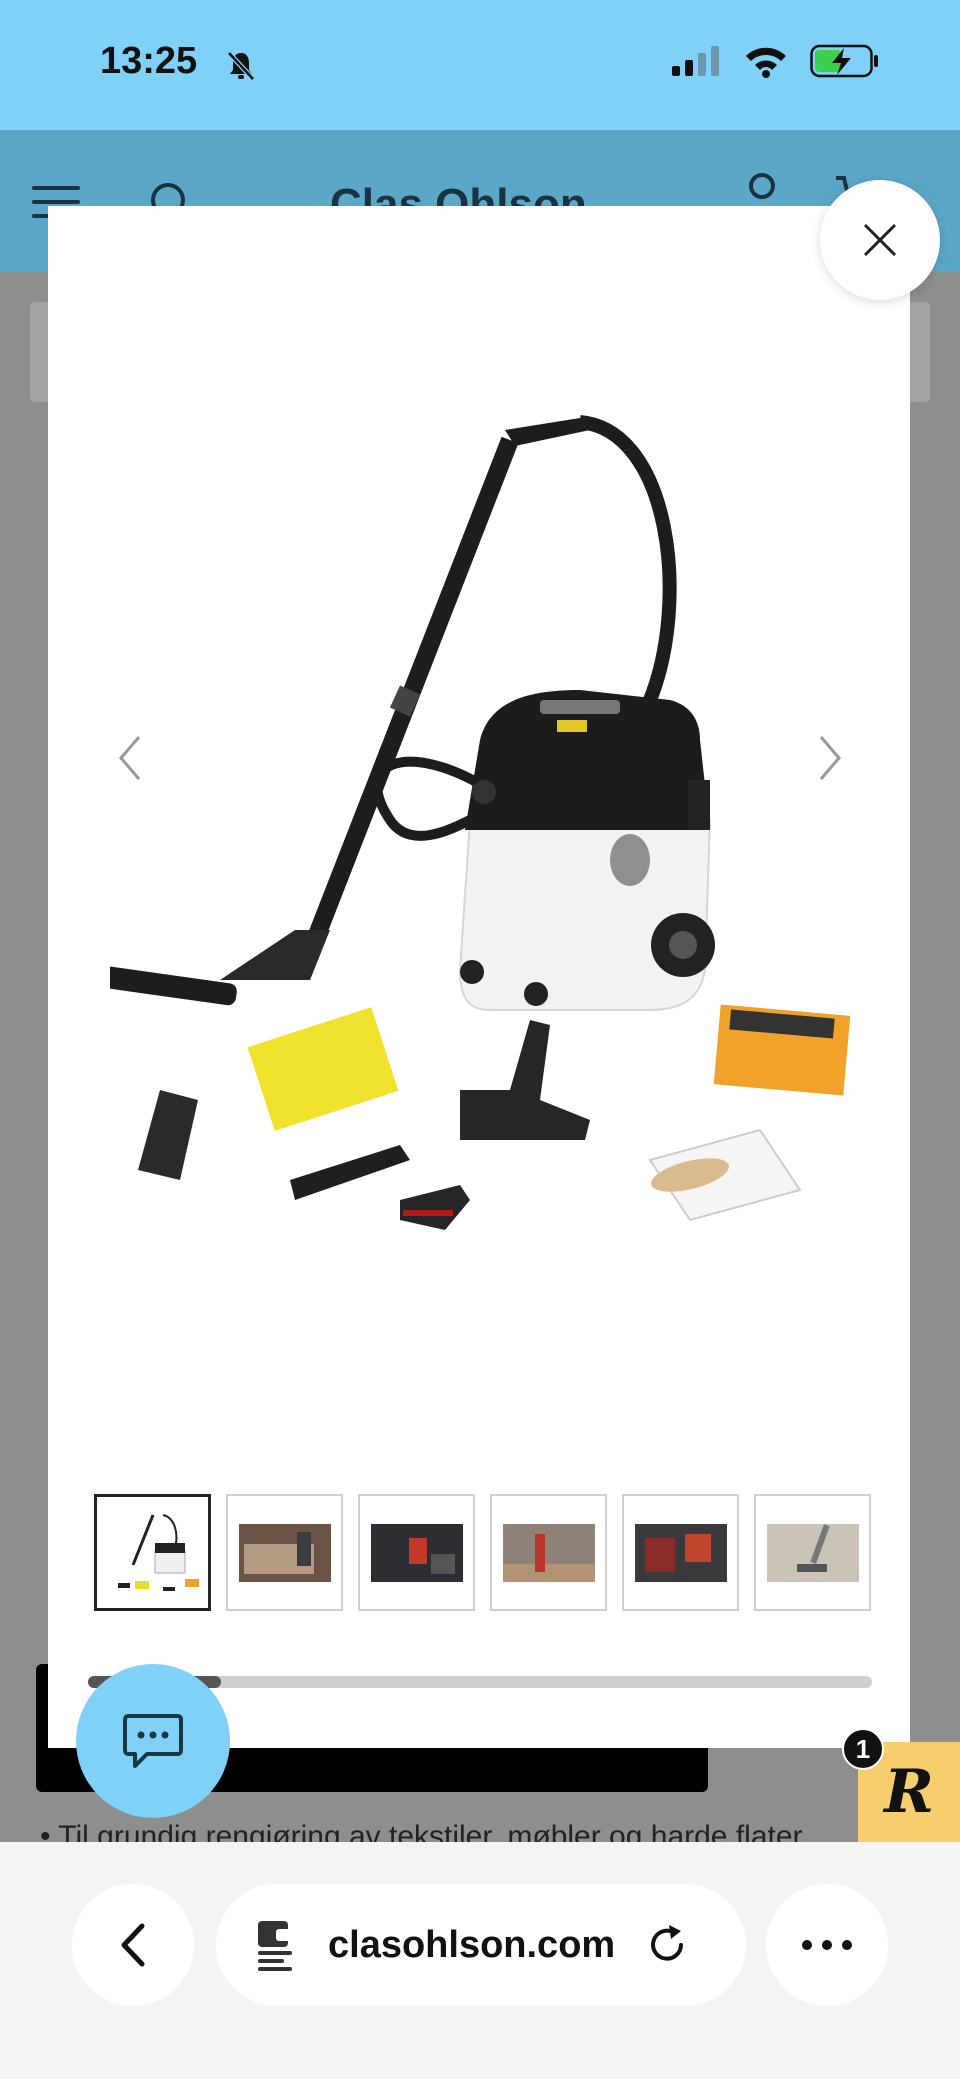 Image resolution: width=960 pixels, height=2079 pixels. I want to click on close-icon, so click(880, 240).